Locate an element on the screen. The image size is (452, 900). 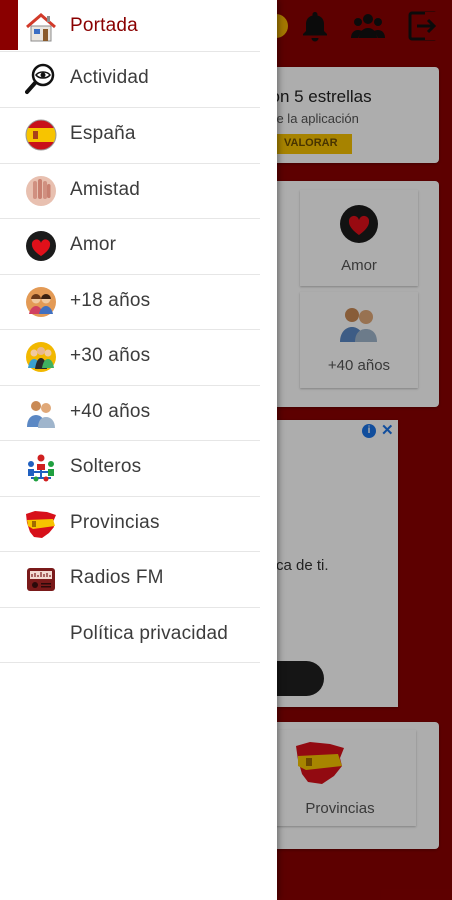
menu-item-label: +18 años is located at coordinates (110, 300).